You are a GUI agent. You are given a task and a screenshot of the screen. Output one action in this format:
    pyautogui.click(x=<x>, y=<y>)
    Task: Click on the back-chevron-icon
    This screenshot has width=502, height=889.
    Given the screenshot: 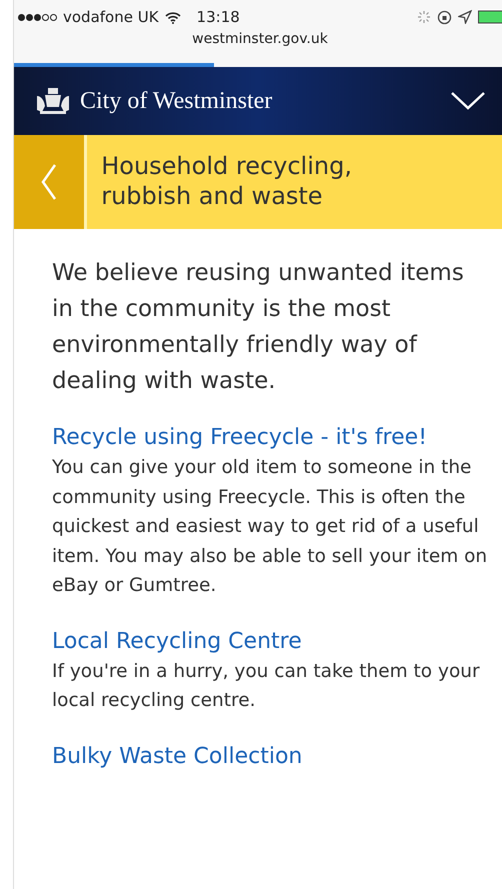 What is the action you would take?
    pyautogui.click(x=49, y=182)
    